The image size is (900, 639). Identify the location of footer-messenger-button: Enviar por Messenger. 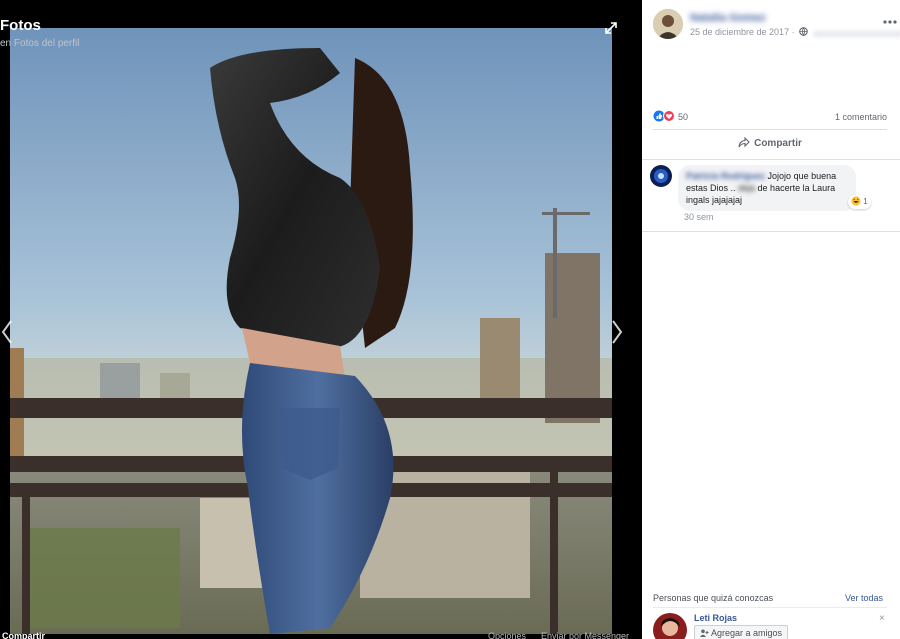
(585, 635).